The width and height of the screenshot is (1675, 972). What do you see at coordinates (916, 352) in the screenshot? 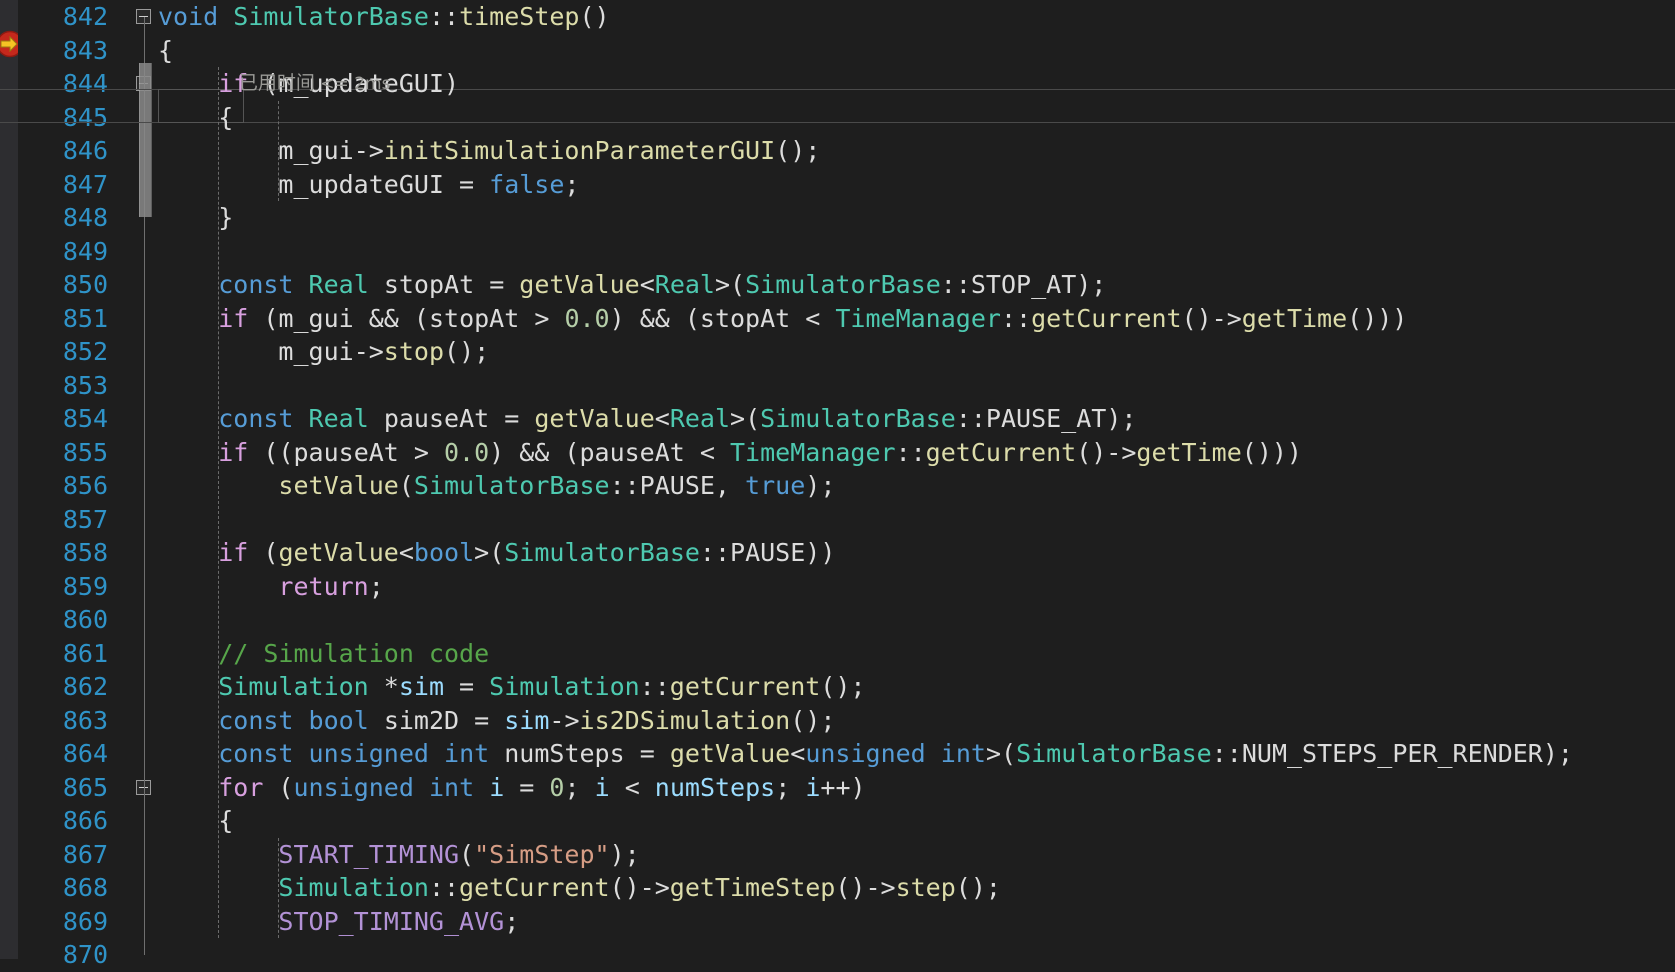
I see `code-line: m_gui->stop();` at bounding box center [916, 352].